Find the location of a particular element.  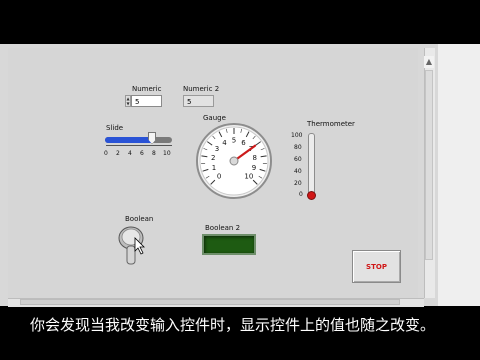

gauge-tick-label: 4 is located at coordinates (224, 143).